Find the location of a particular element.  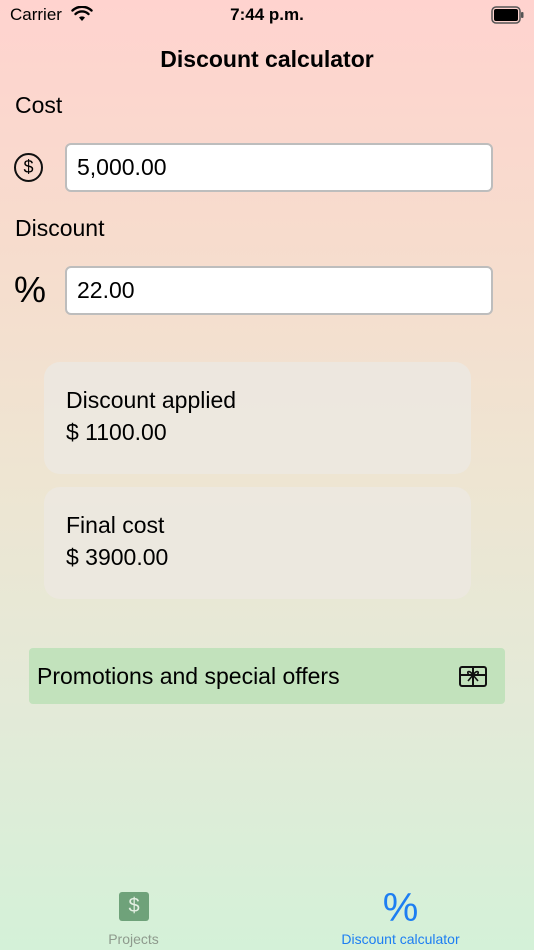

discount-input is located at coordinates (279, 290).